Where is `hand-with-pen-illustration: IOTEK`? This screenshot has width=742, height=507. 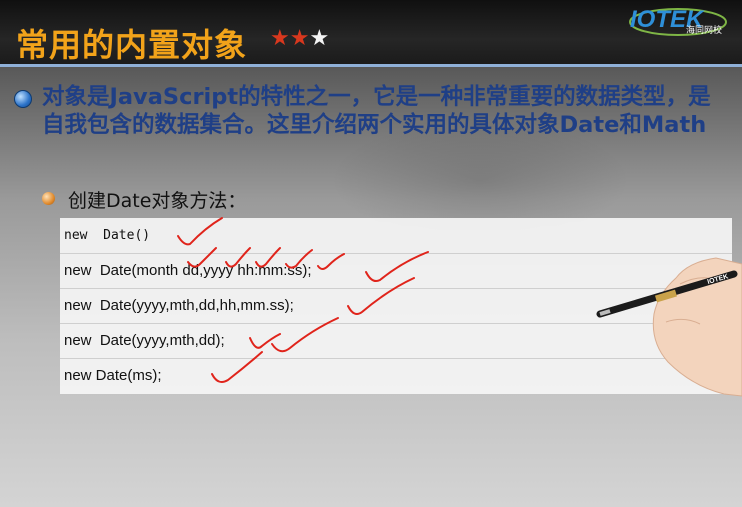
hand-with-pen-illustration: IOTEK is located at coordinates (669, 327).